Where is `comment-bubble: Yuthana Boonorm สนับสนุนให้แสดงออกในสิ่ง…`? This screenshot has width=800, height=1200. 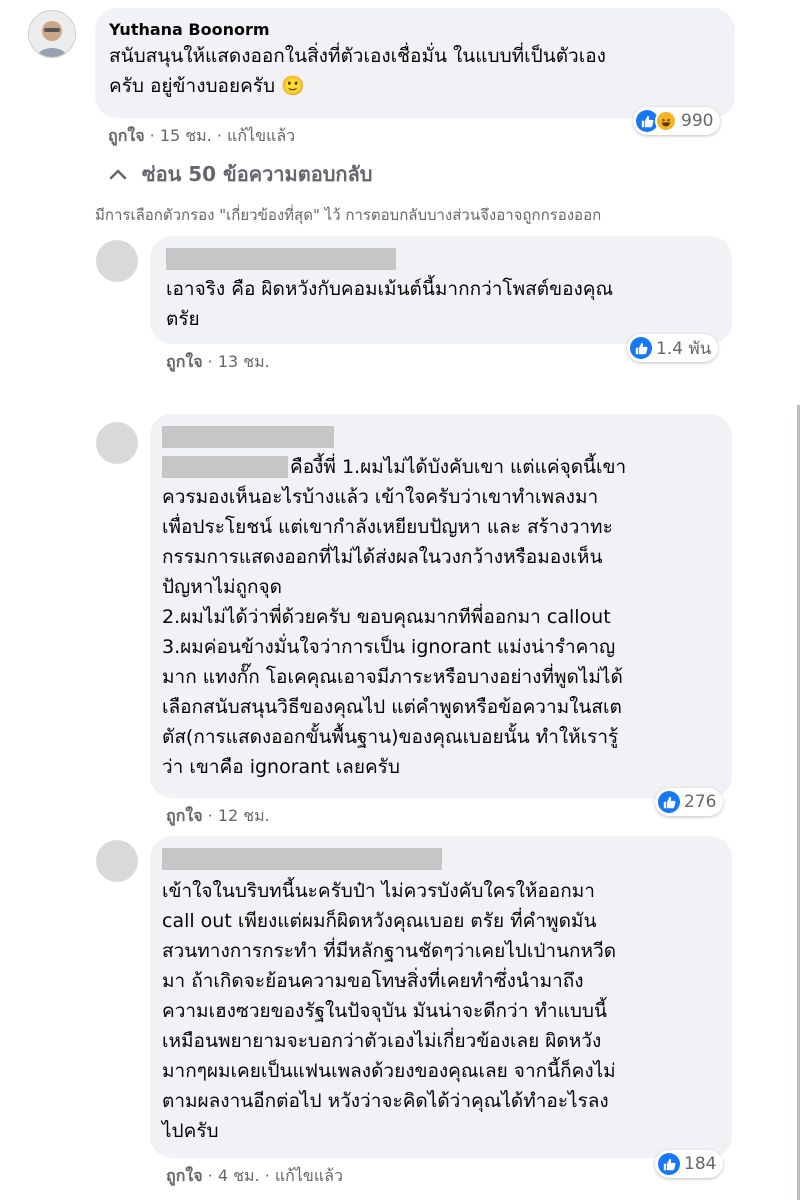 comment-bubble: Yuthana Boonorm สนับสนุนให้แสดงออกในสิ่ง… is located at coordinates (415, 63).